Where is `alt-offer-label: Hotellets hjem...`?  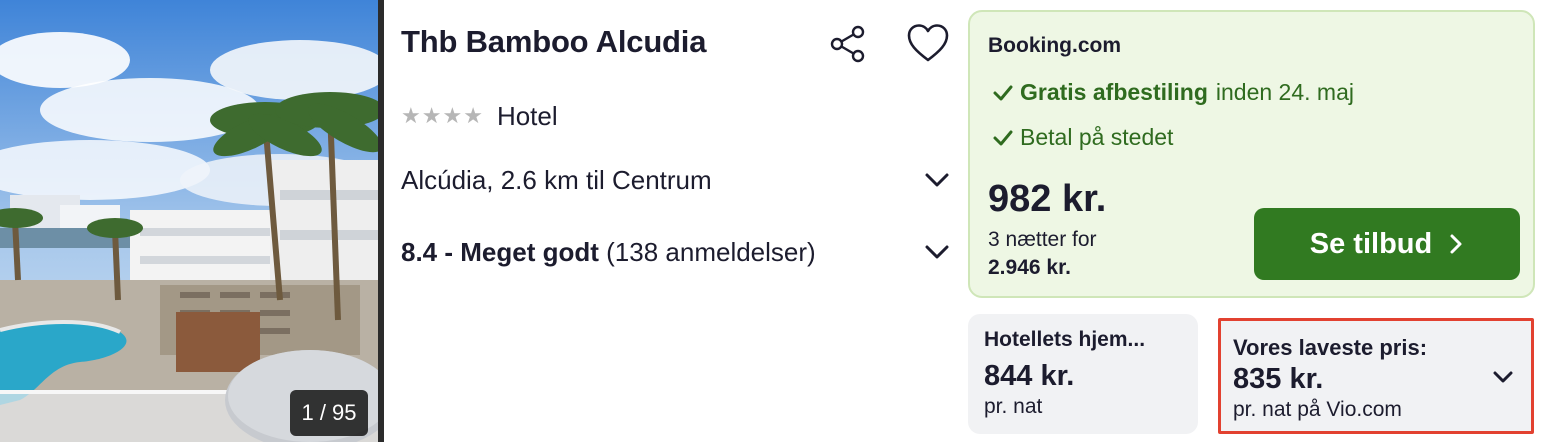
alt-offer-label: Hotellets hjem... is located at coordinates (1065, 339).